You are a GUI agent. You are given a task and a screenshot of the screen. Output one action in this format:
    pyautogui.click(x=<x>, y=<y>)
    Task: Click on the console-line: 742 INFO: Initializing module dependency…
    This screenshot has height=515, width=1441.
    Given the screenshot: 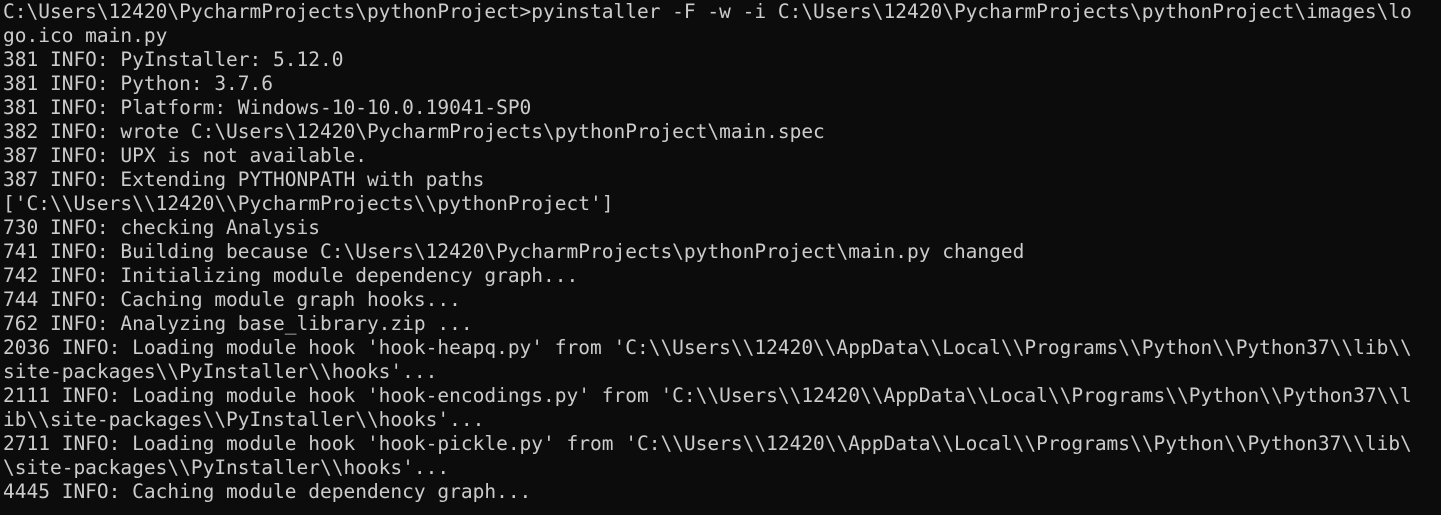 What is the action you would take?
    pyautogui.click(x=291, y=275)
    